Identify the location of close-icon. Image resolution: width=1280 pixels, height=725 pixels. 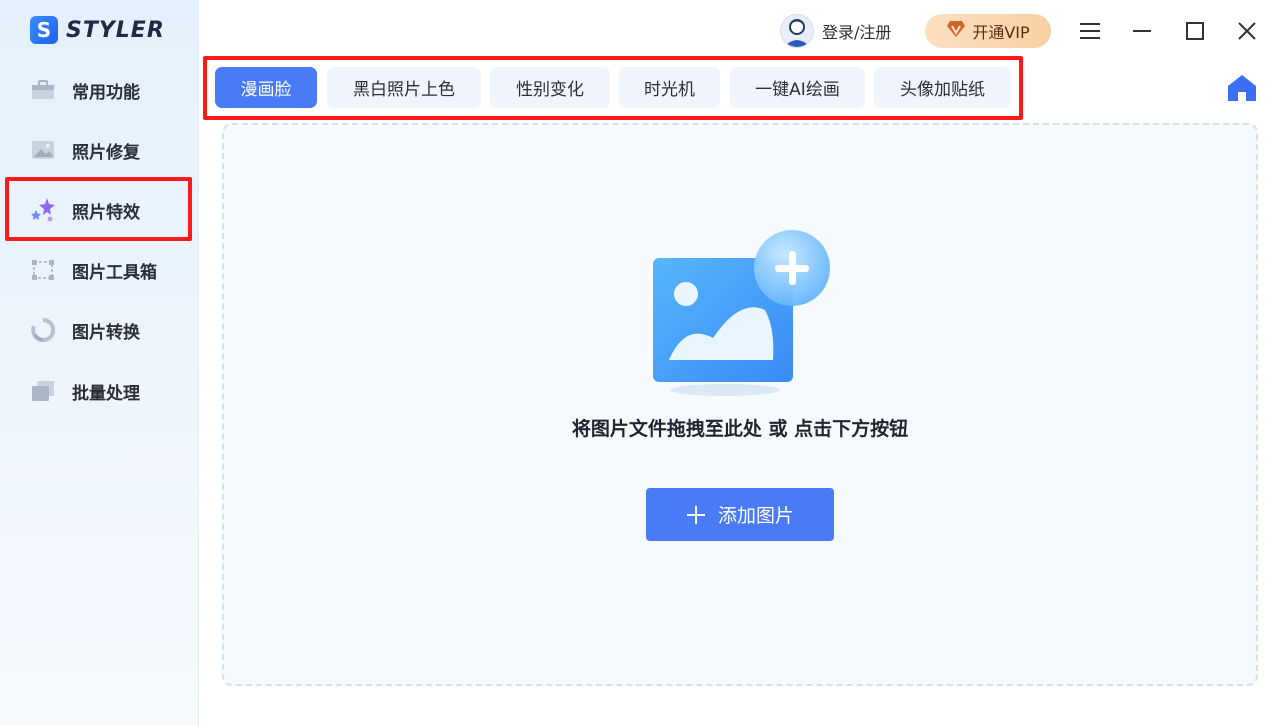
(1247, 31).